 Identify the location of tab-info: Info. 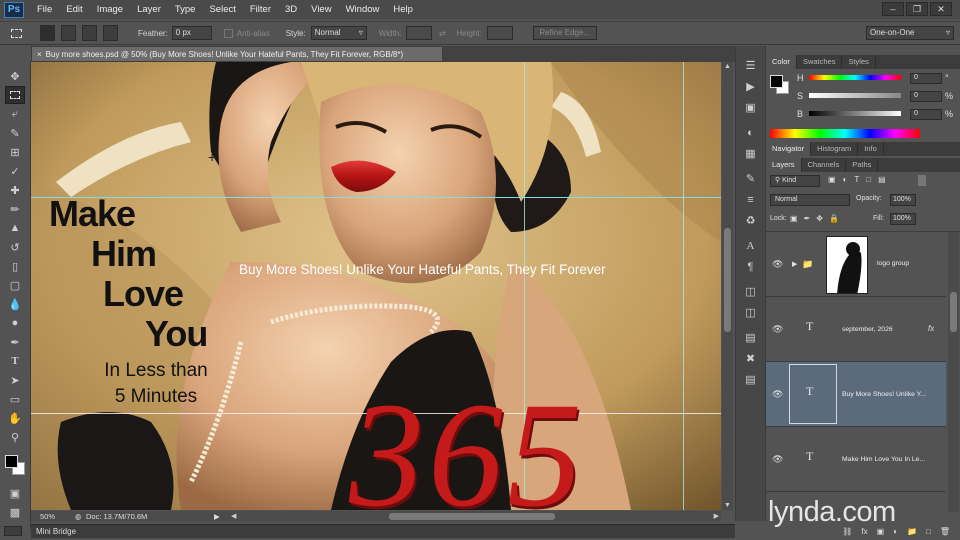
(871, 149).